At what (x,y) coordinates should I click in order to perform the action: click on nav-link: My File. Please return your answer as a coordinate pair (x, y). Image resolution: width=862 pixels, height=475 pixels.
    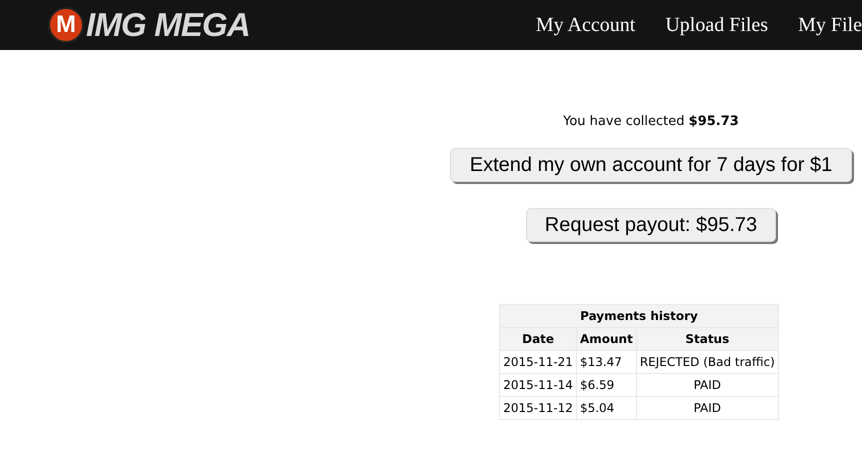
    Looking at the image, I should click on (830, 25).